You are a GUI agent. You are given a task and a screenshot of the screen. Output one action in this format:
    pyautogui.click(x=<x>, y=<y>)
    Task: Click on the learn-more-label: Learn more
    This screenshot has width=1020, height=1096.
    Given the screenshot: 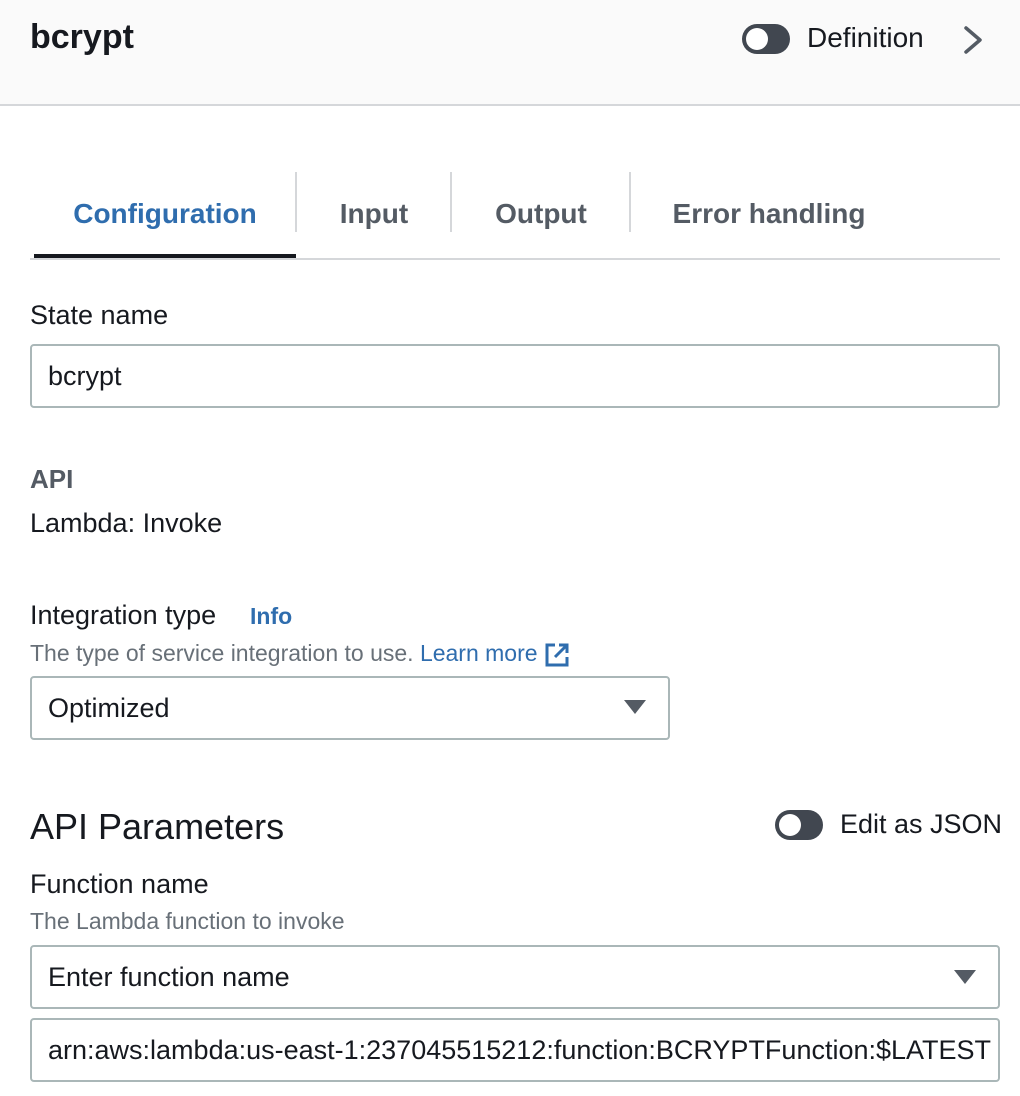 What is the action you would take?
    pyautogui.click(x=478, y=653)
    